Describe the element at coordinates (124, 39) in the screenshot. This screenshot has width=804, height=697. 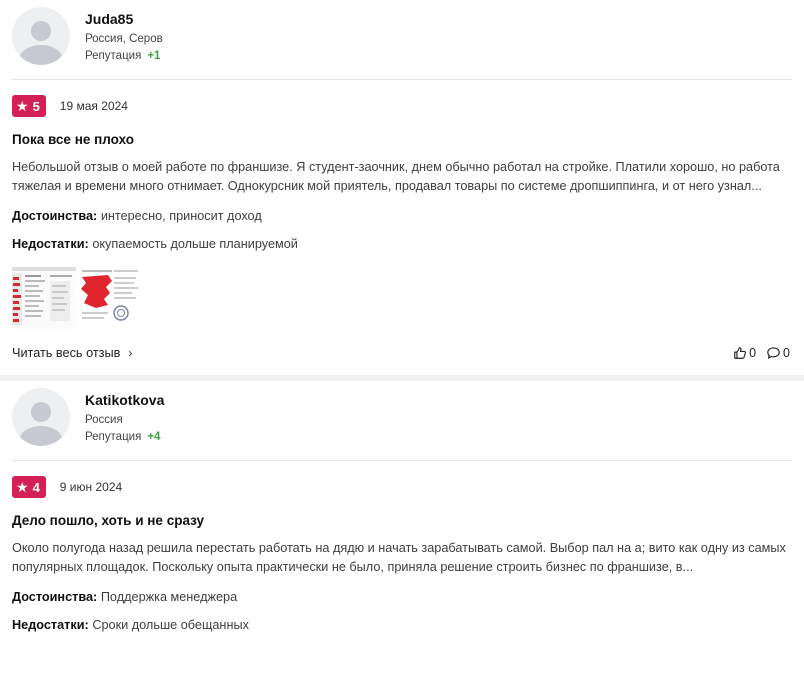
I see `author-location: Россия, Серов` at that location.